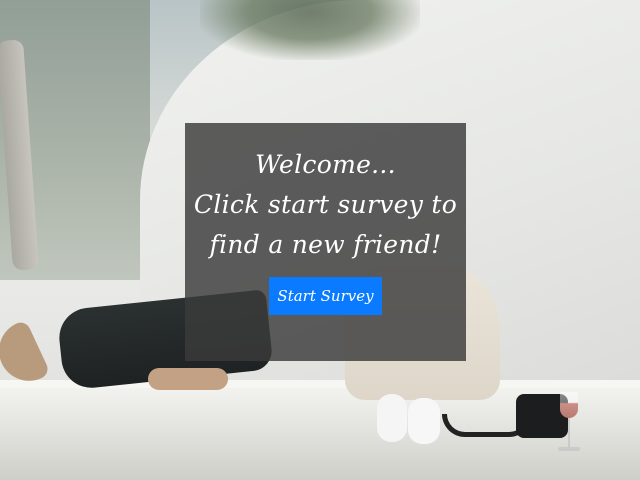 This screenshot has width=640, height=480. I want to click on wine-glass-base, so click(569, 449).